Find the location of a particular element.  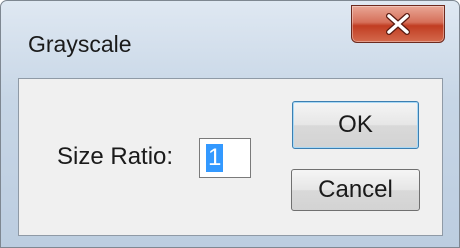

size-ratio-input: 1 is located at coordinates (225, 158).